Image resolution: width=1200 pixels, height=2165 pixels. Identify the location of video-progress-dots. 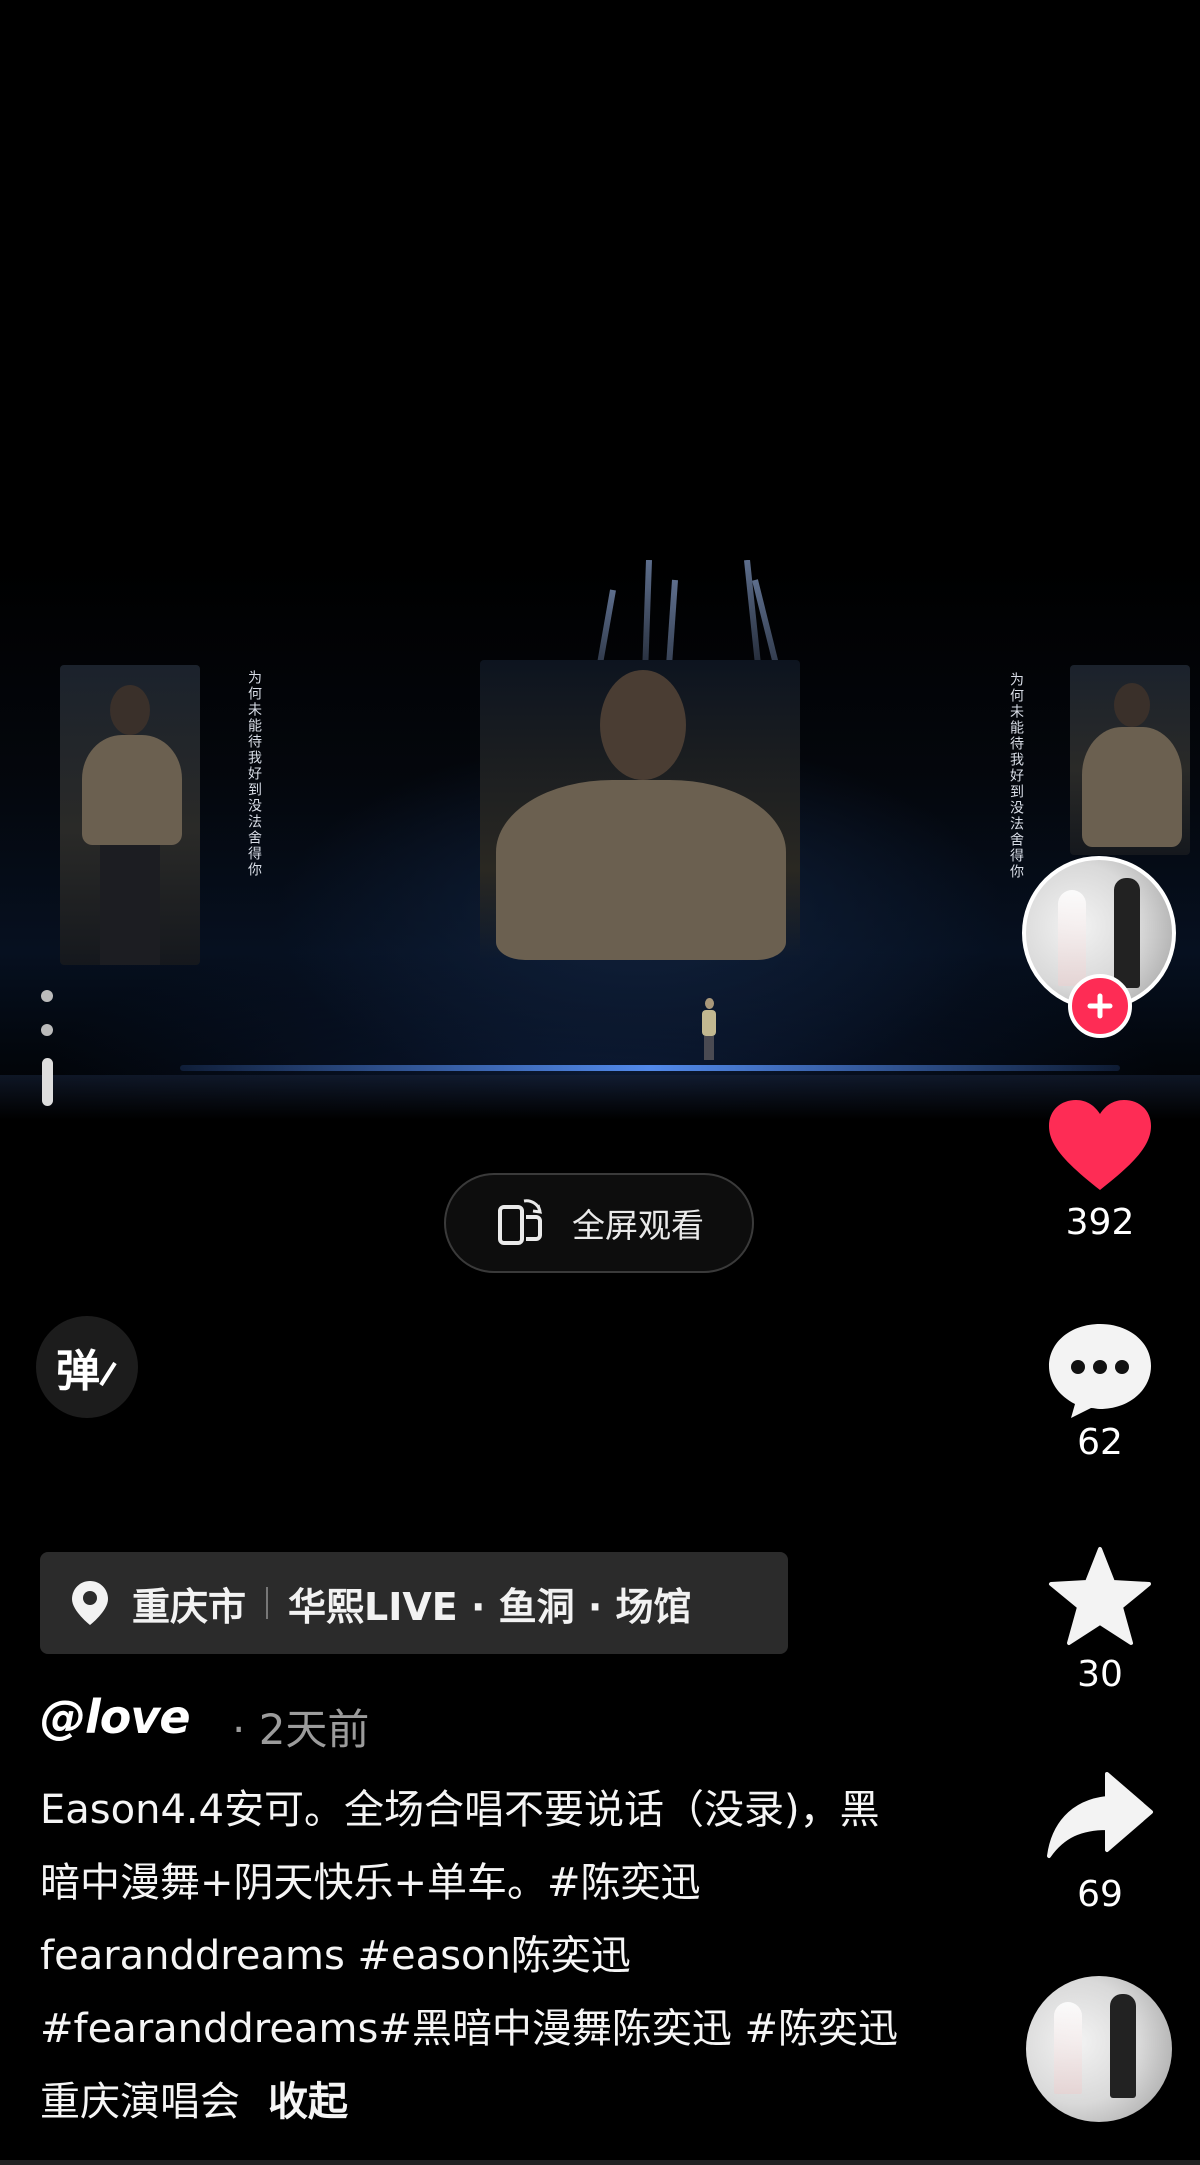
(47, 1059).